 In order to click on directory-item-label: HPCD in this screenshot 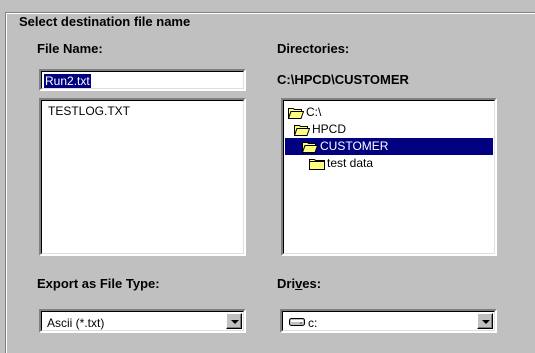, I will do `click(329, 129)`.